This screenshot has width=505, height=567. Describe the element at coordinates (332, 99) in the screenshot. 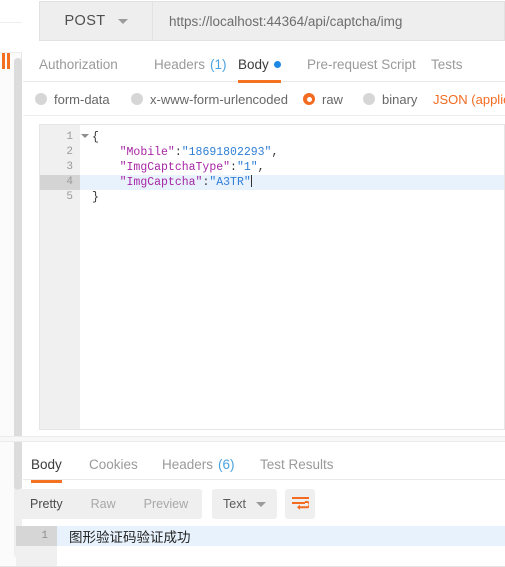

I see `radio-label: raw` at that location.